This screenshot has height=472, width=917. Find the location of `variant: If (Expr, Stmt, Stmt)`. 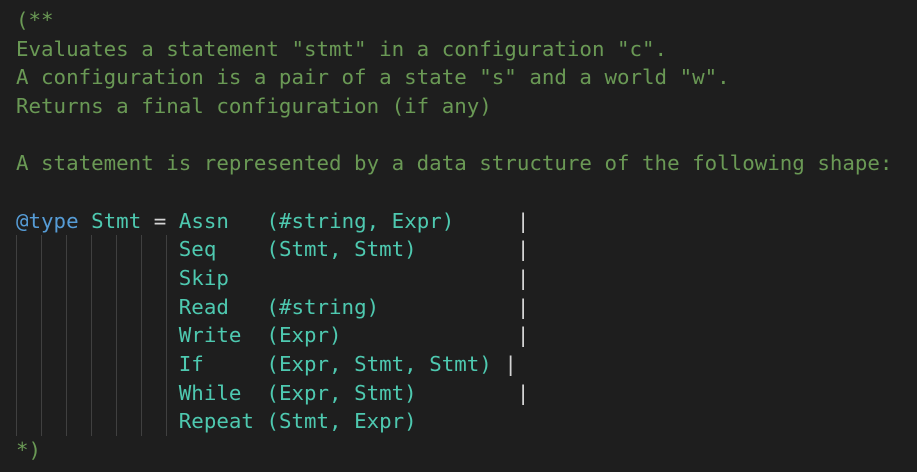

variant: If (Expr, Stmt, Stmt) is located at coordinates (341, 363).